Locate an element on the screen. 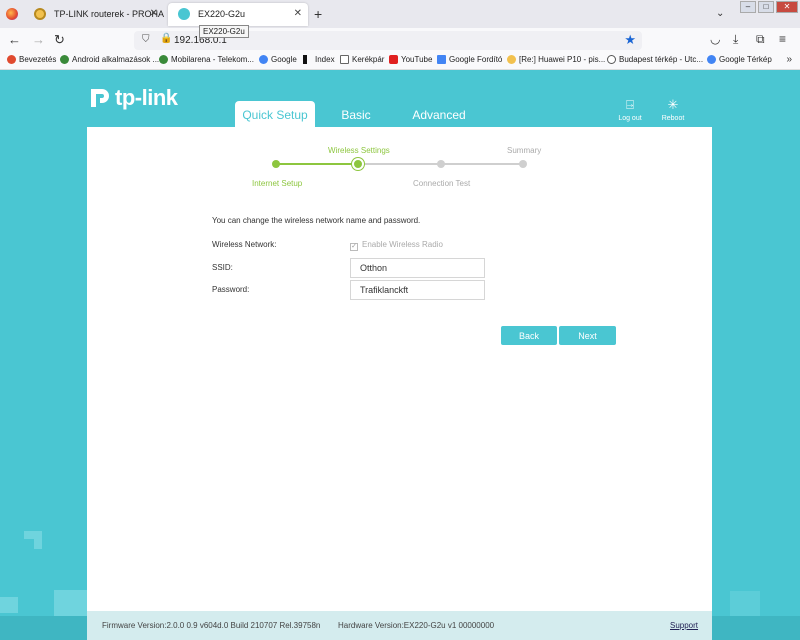  menu-icon: ≡ is located at coordinates (782, 39).